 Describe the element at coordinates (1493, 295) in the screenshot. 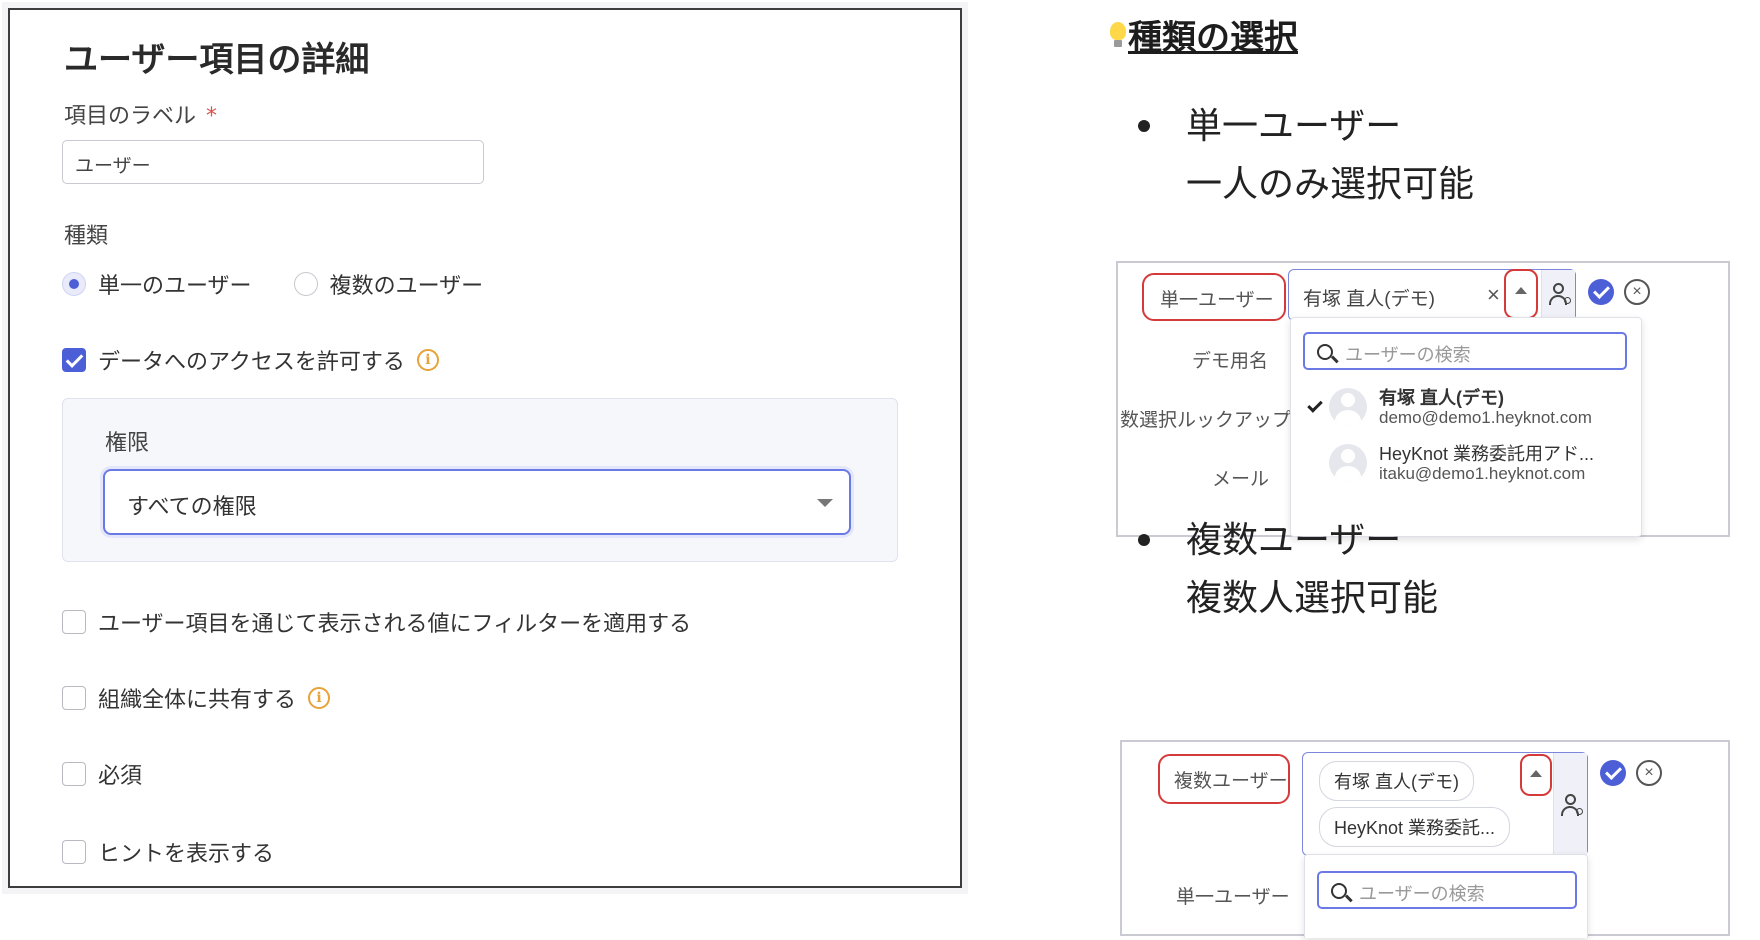

I see `clear-icon: ×` at that location.